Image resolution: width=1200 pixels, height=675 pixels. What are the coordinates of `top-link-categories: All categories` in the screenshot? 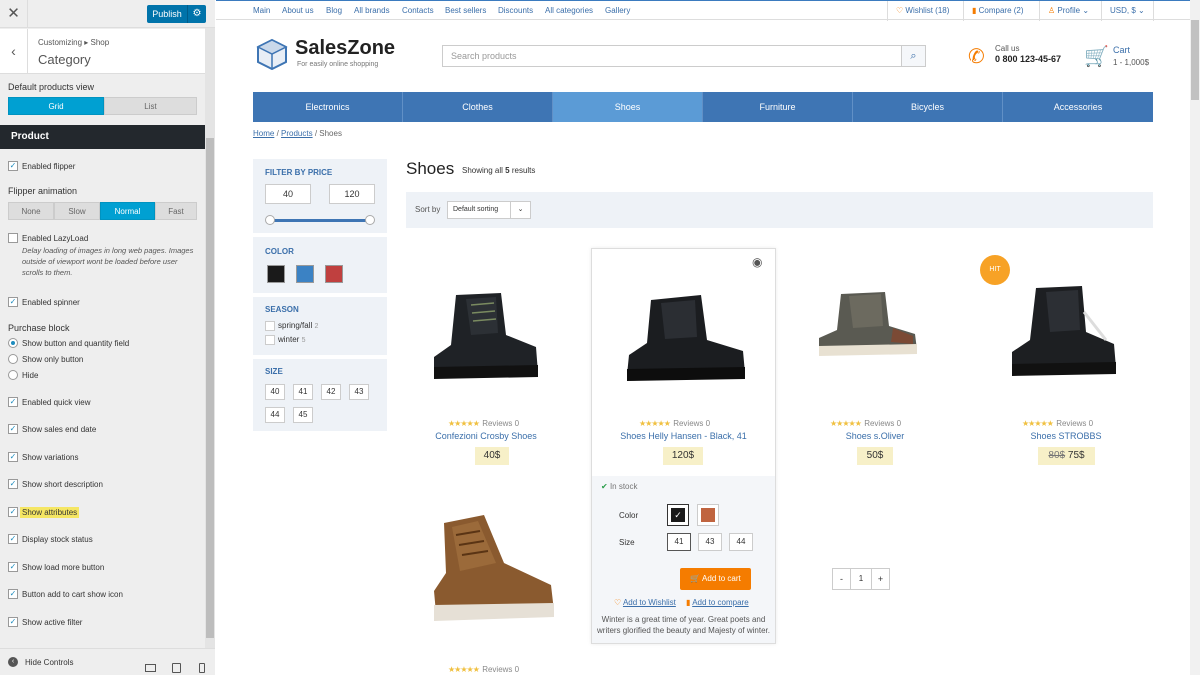 It's located at (569, 10).